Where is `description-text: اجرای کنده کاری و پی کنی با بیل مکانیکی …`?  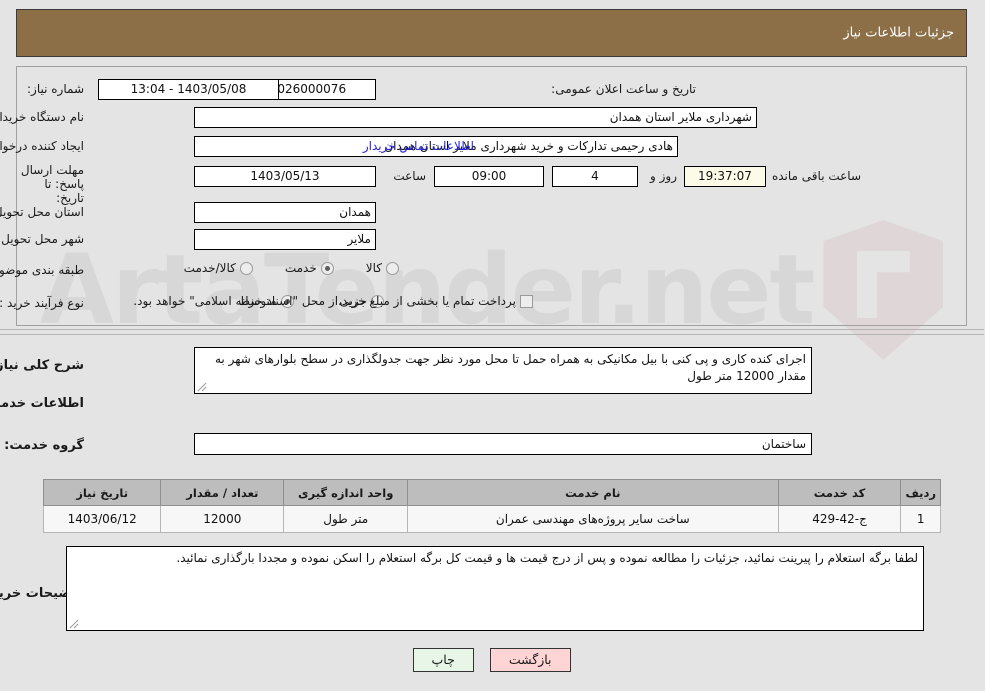
description-text: اجرای کنده کاری و پی کنی با بیل مکانیکی … is located at coordinates (511, 367).